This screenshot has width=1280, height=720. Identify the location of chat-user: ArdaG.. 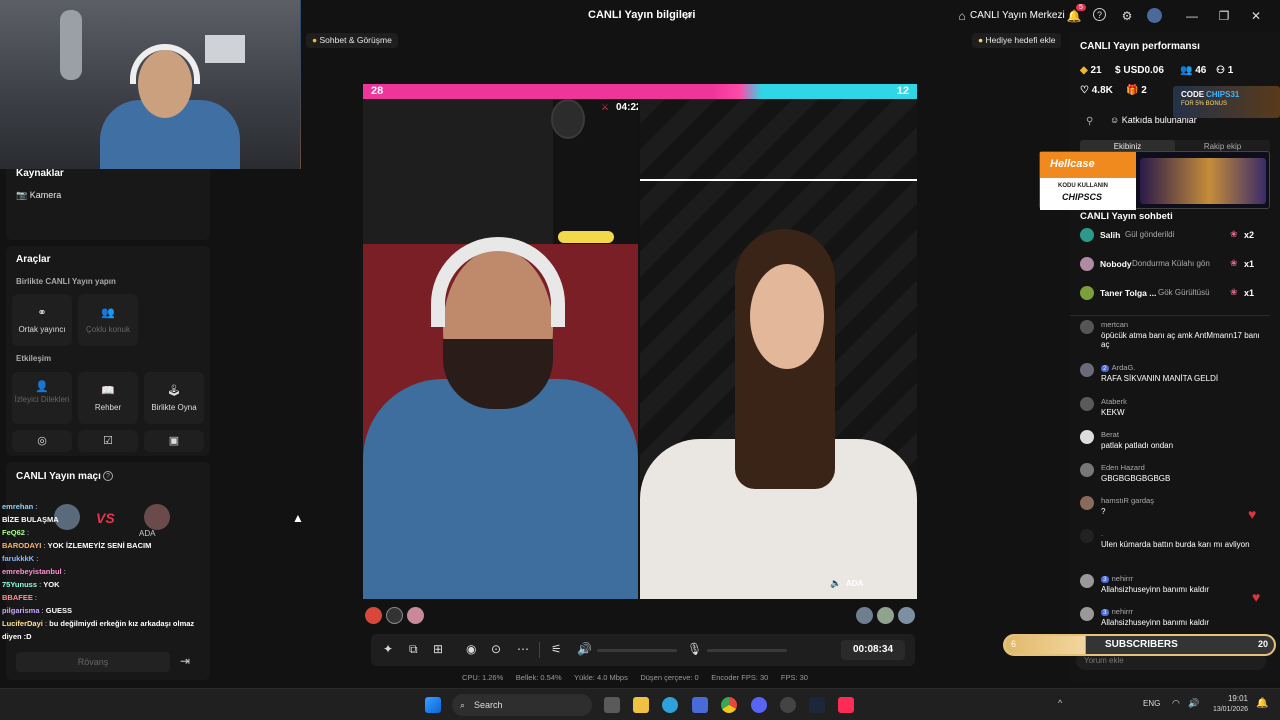
(1123, 367).